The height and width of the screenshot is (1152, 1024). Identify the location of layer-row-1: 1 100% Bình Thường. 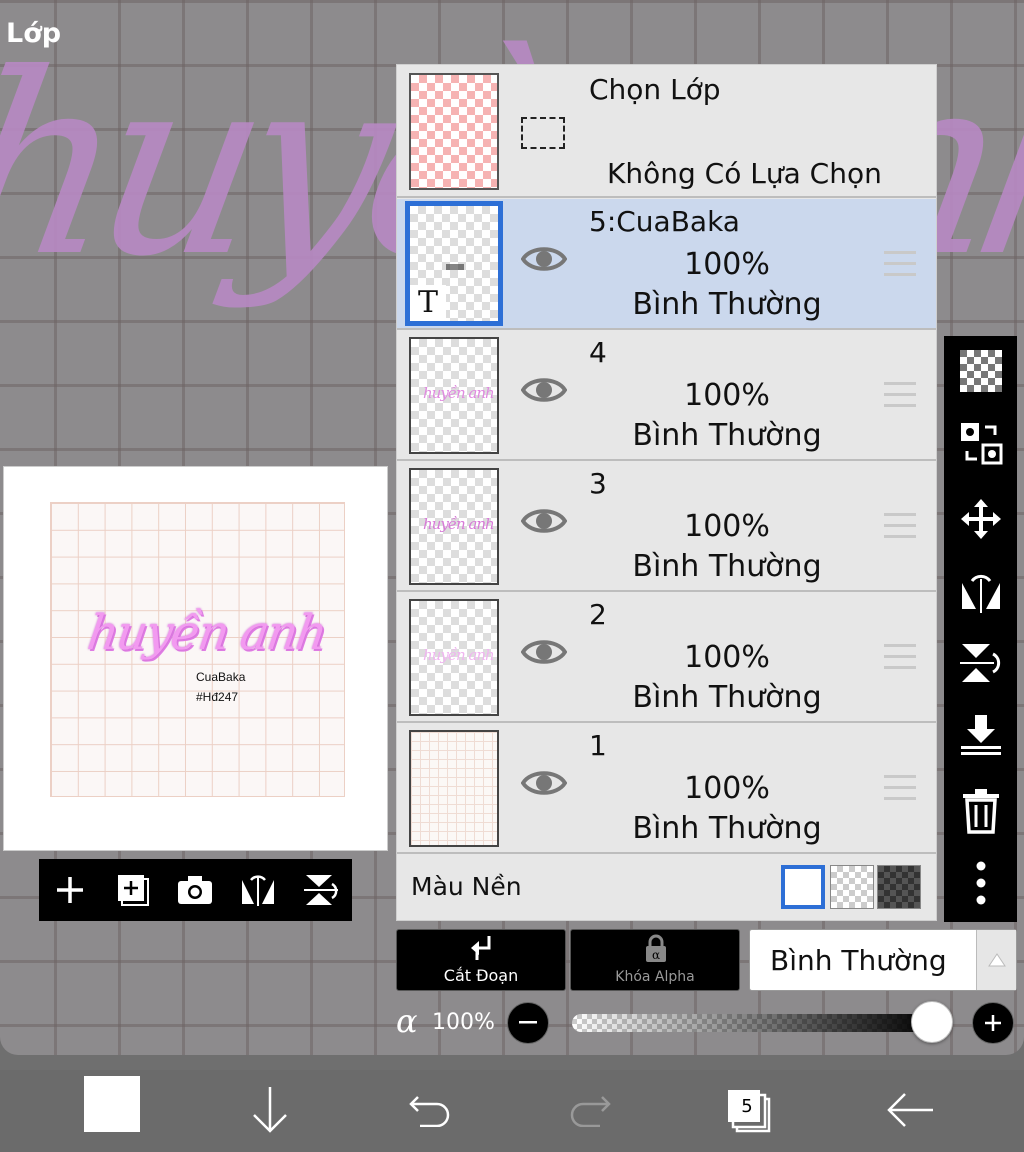
(666, 788).